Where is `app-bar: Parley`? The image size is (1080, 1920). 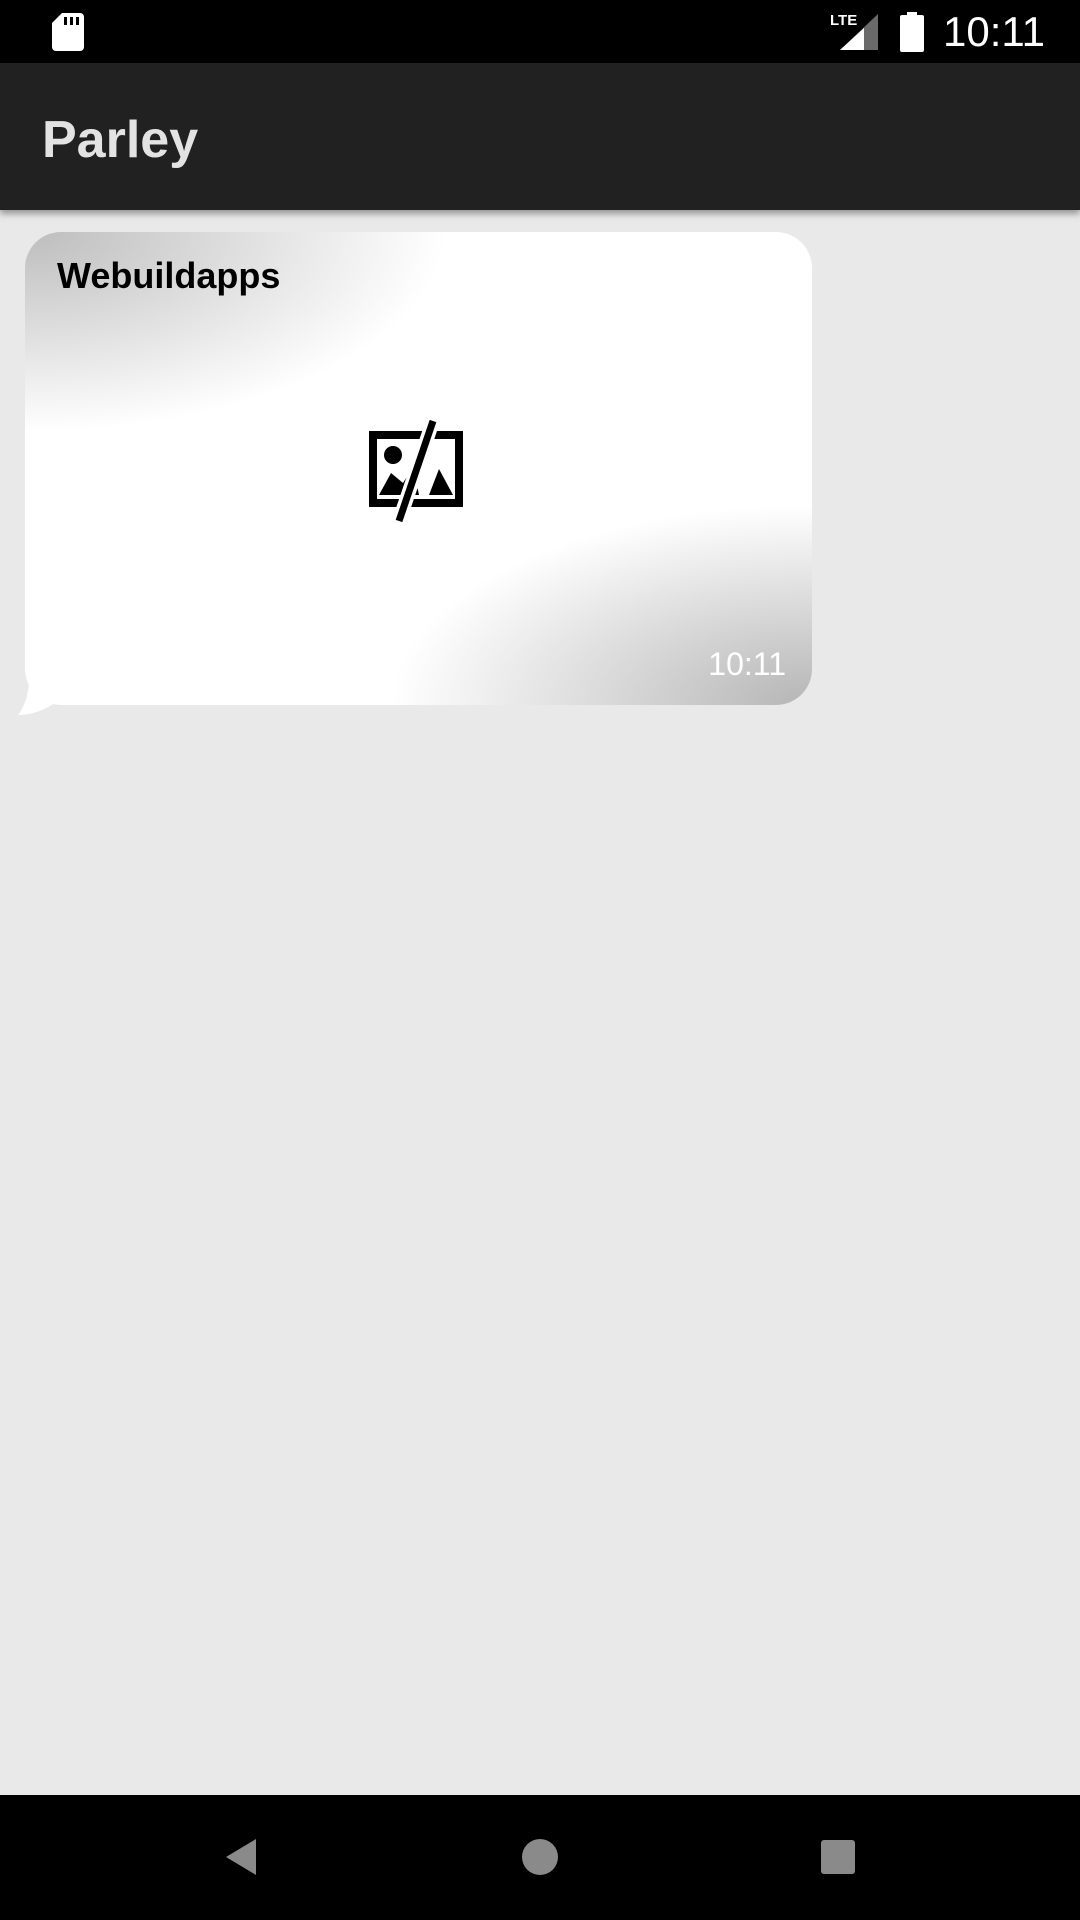 app-bar: Parley is located at coordinates (540, 136).